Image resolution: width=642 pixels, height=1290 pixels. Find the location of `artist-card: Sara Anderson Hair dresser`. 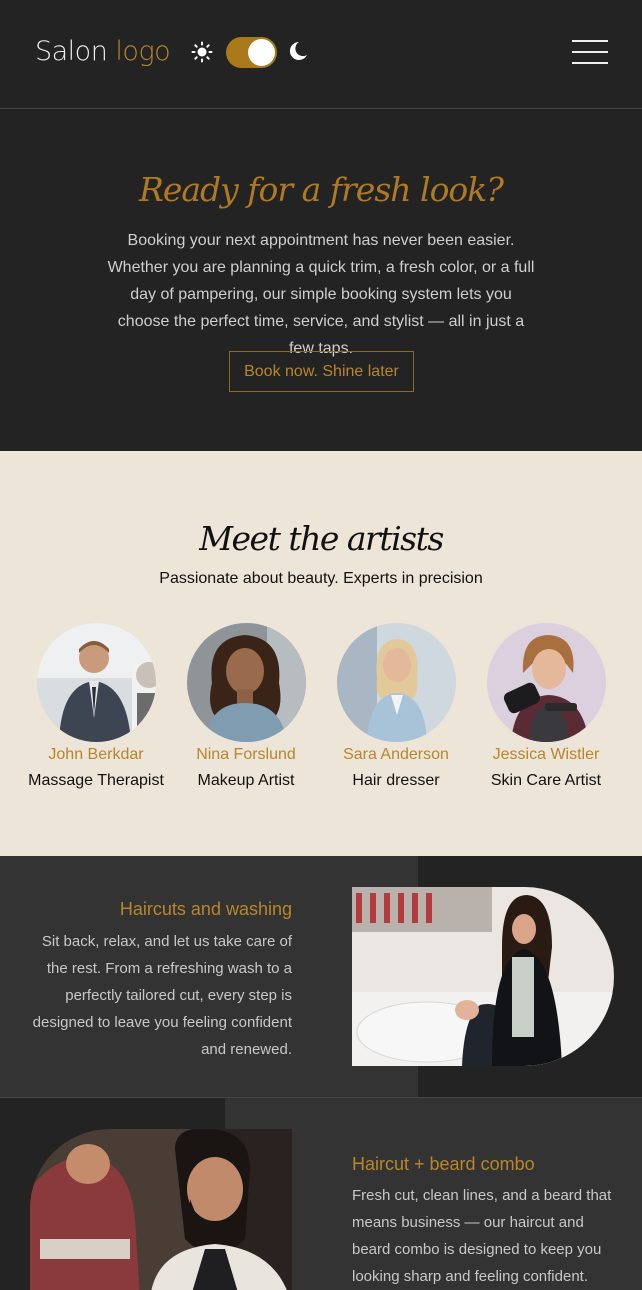

artist-card: Sara Anderson Hair dresser is located at coordinates (396, 706).